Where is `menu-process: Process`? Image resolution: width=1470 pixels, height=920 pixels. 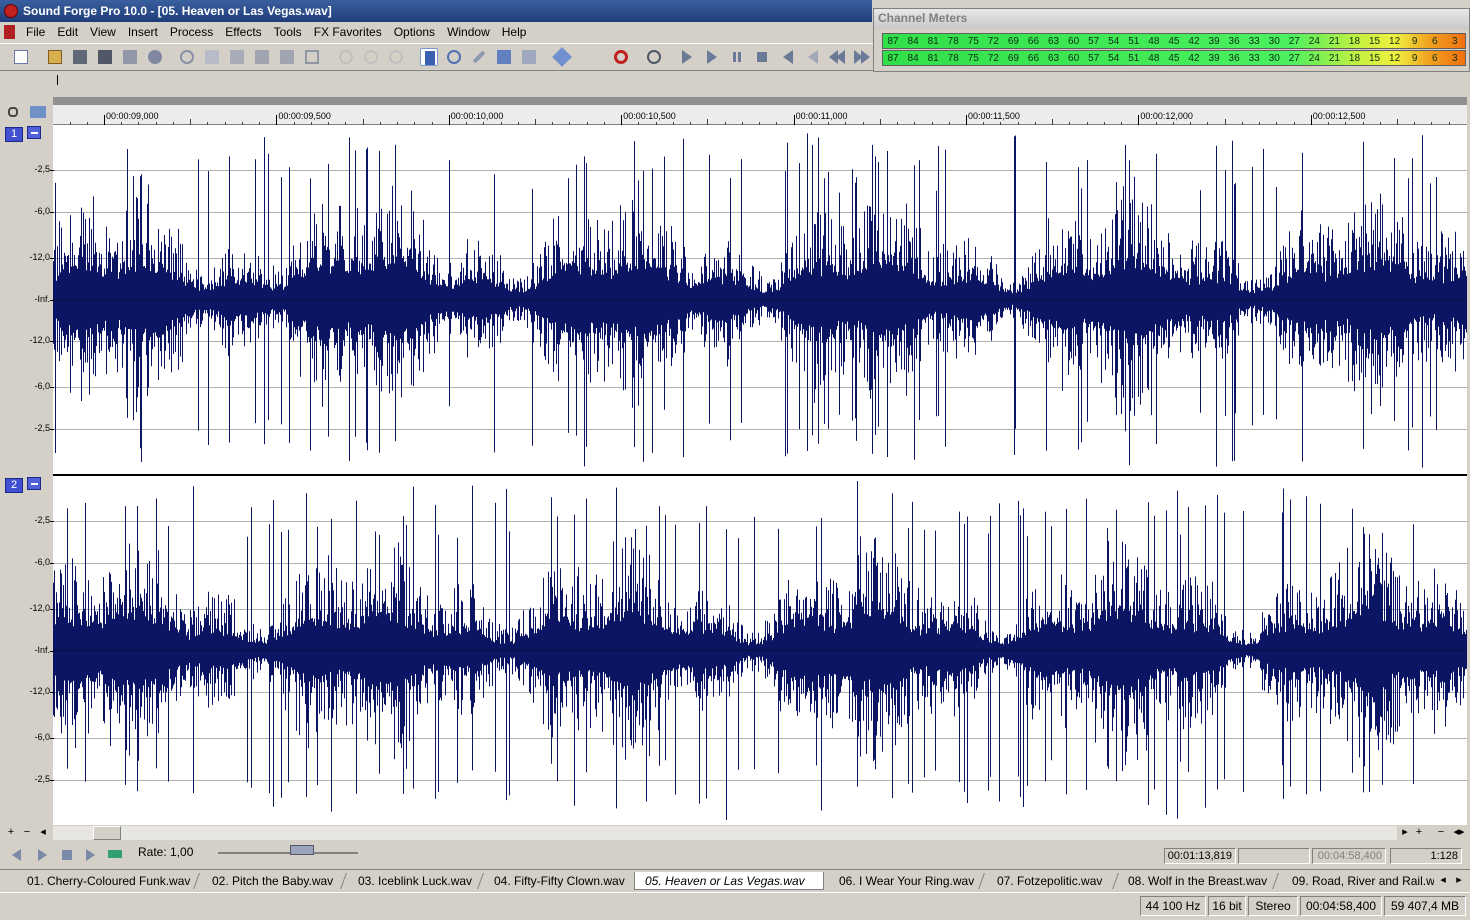
menu-process: Process is located at coordinates (191, 32).